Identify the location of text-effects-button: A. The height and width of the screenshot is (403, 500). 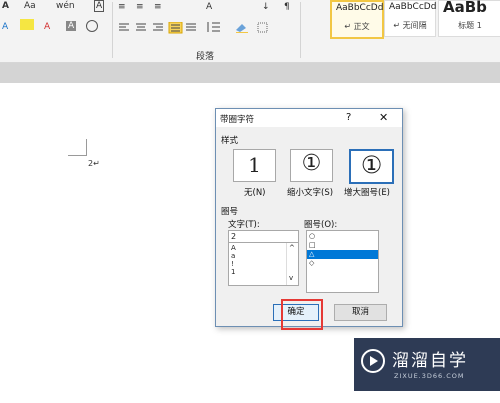
(5, 27).